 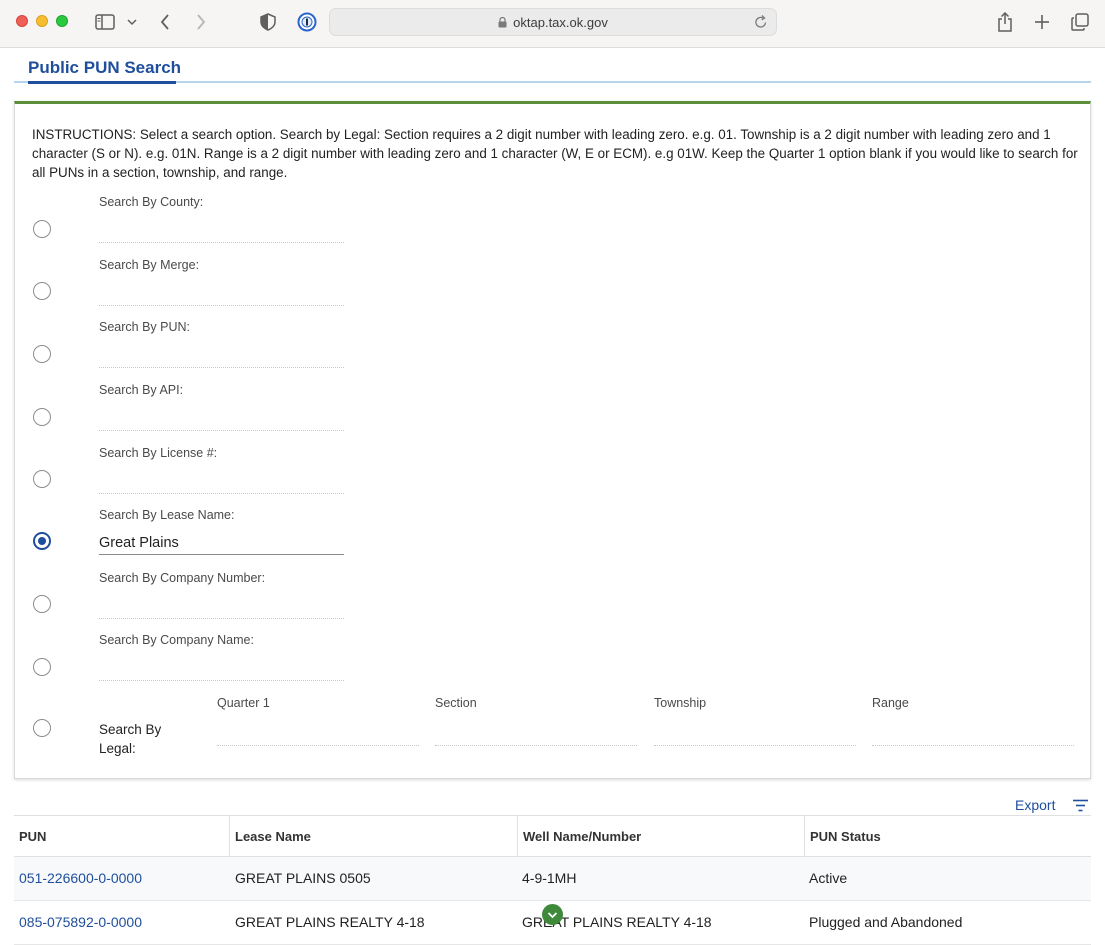 I want to click on sidebar-toggle-icon, so click(x=105, y=22).